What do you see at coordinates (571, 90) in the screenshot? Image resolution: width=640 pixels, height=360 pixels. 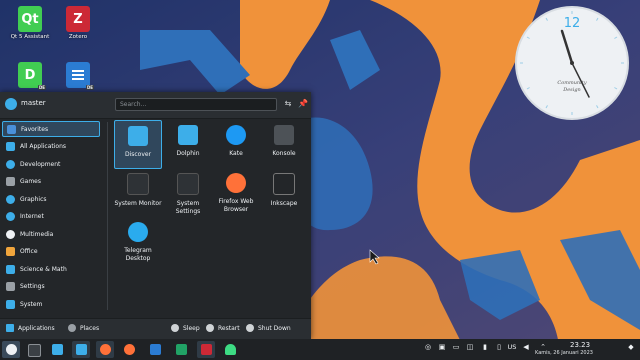 I see `clock-brand-line2: Design` at bounding box center [571, 90].